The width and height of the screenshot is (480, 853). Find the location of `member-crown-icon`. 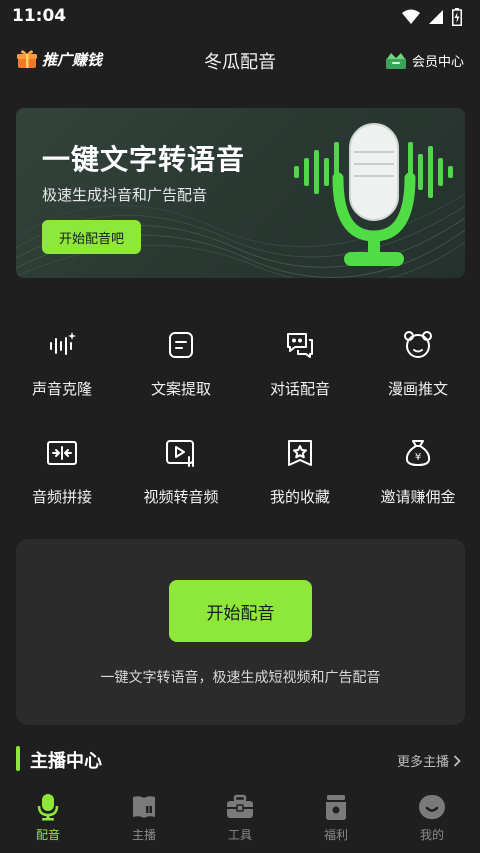

member-crown-icon is located at coordinates (395, 61).